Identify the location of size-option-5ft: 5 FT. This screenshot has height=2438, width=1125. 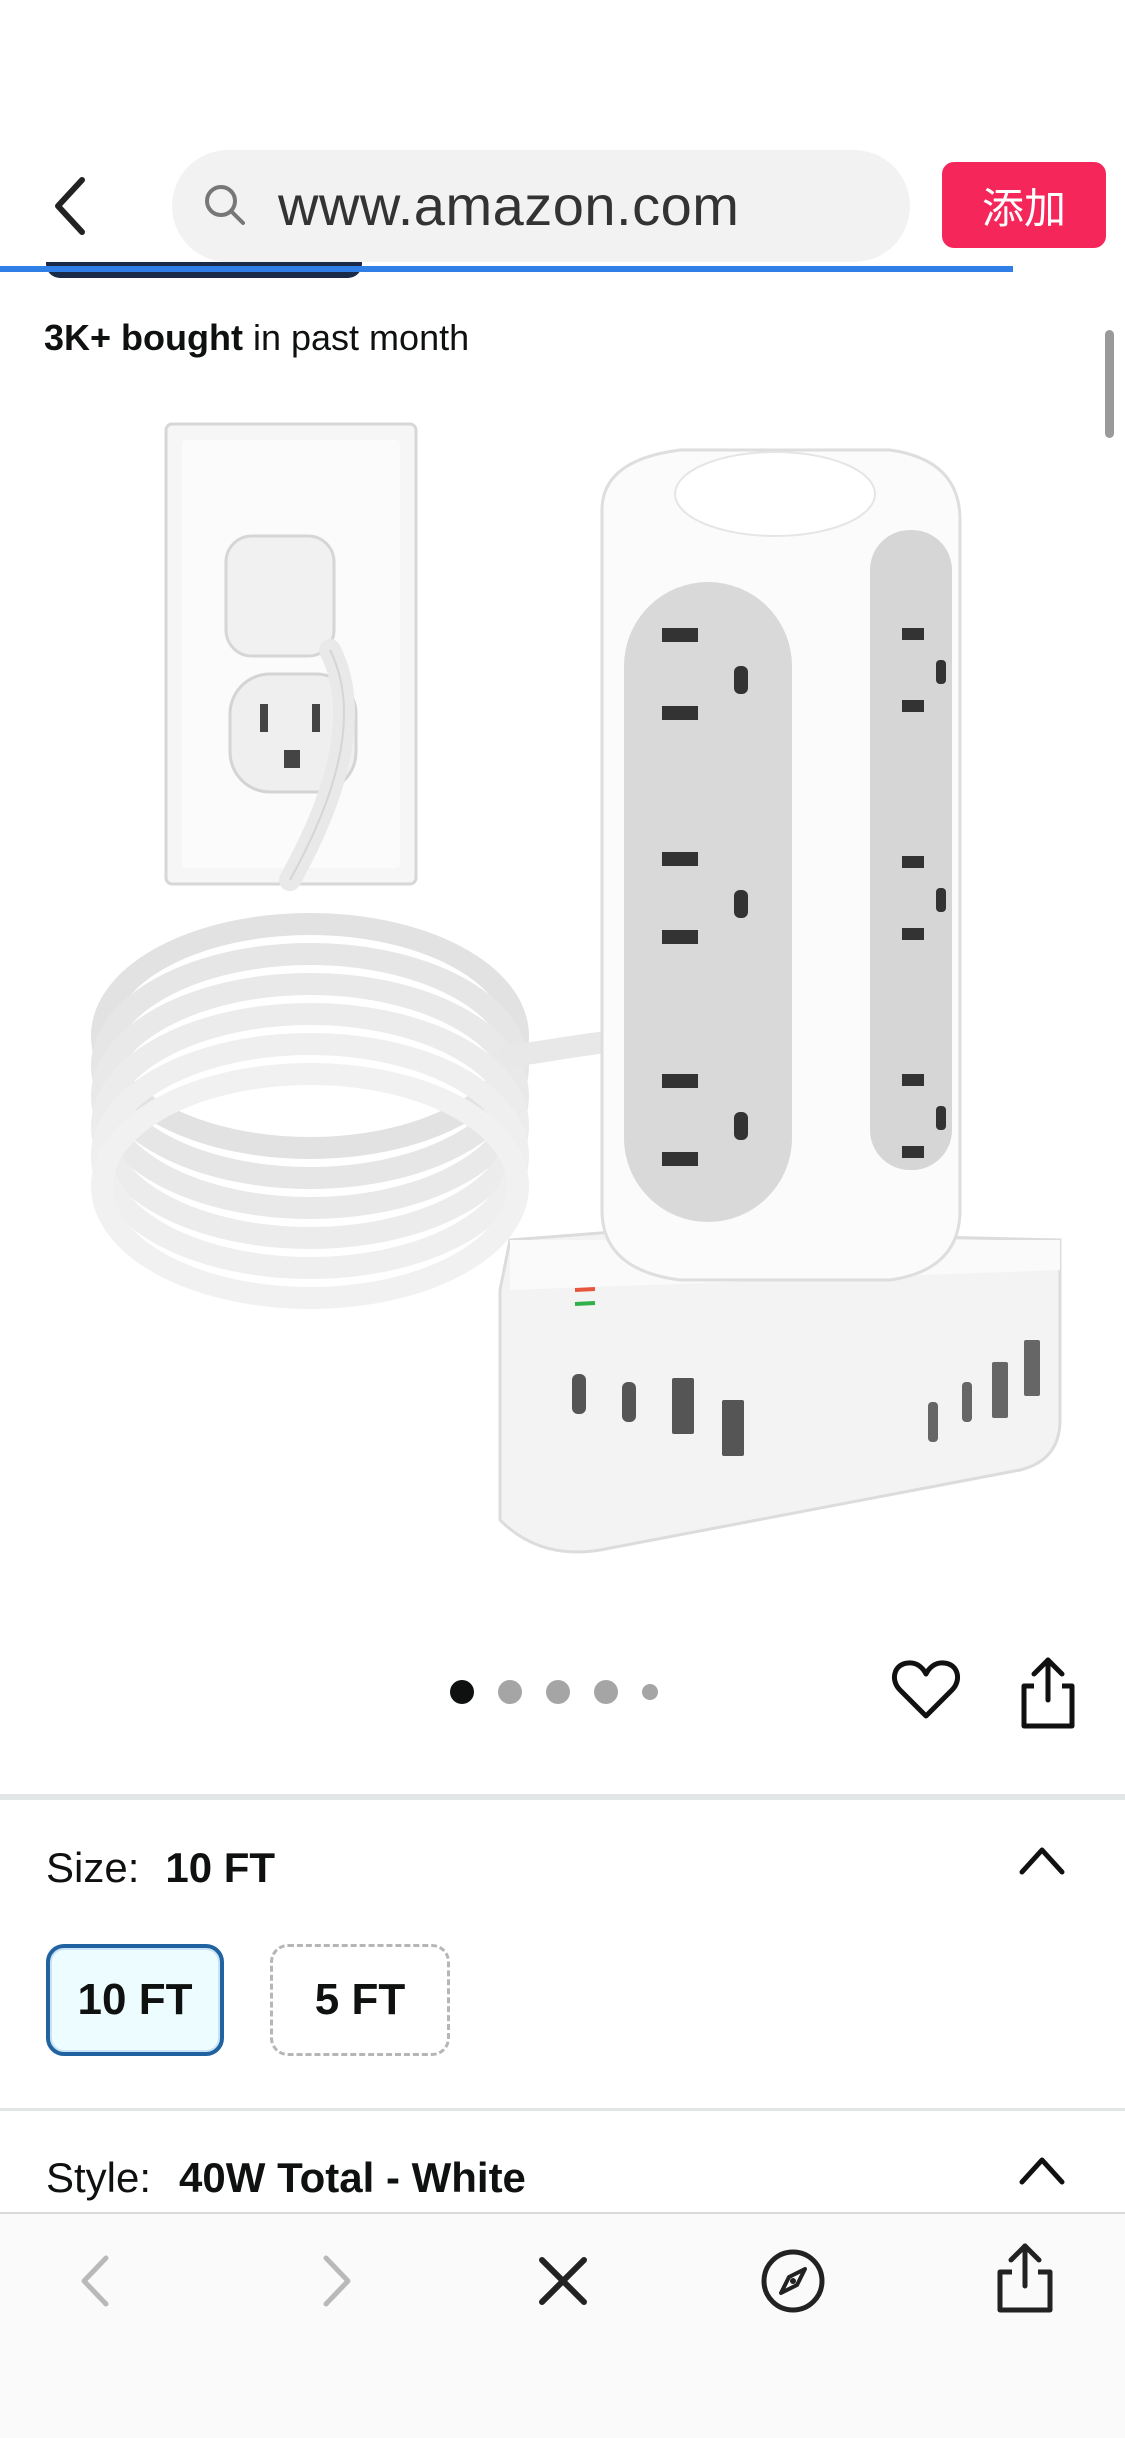
(360, 2000).